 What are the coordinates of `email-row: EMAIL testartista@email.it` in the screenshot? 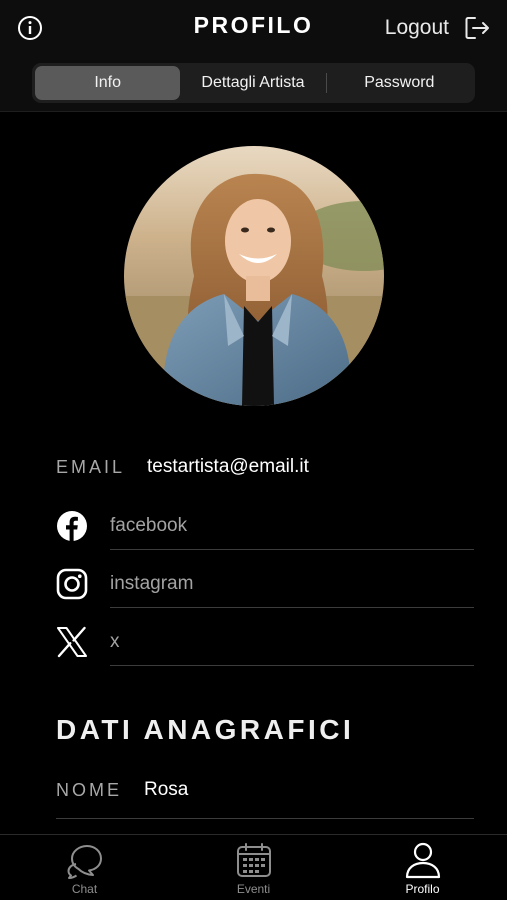 It's located at (182, 467).